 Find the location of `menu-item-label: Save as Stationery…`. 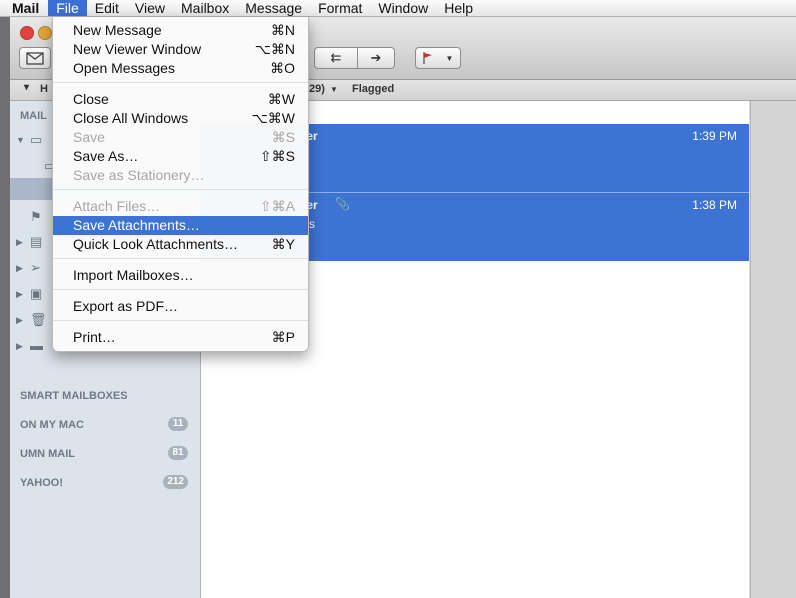

menu-item-label: Save as Stationery… is located at coordinates (139, 175).